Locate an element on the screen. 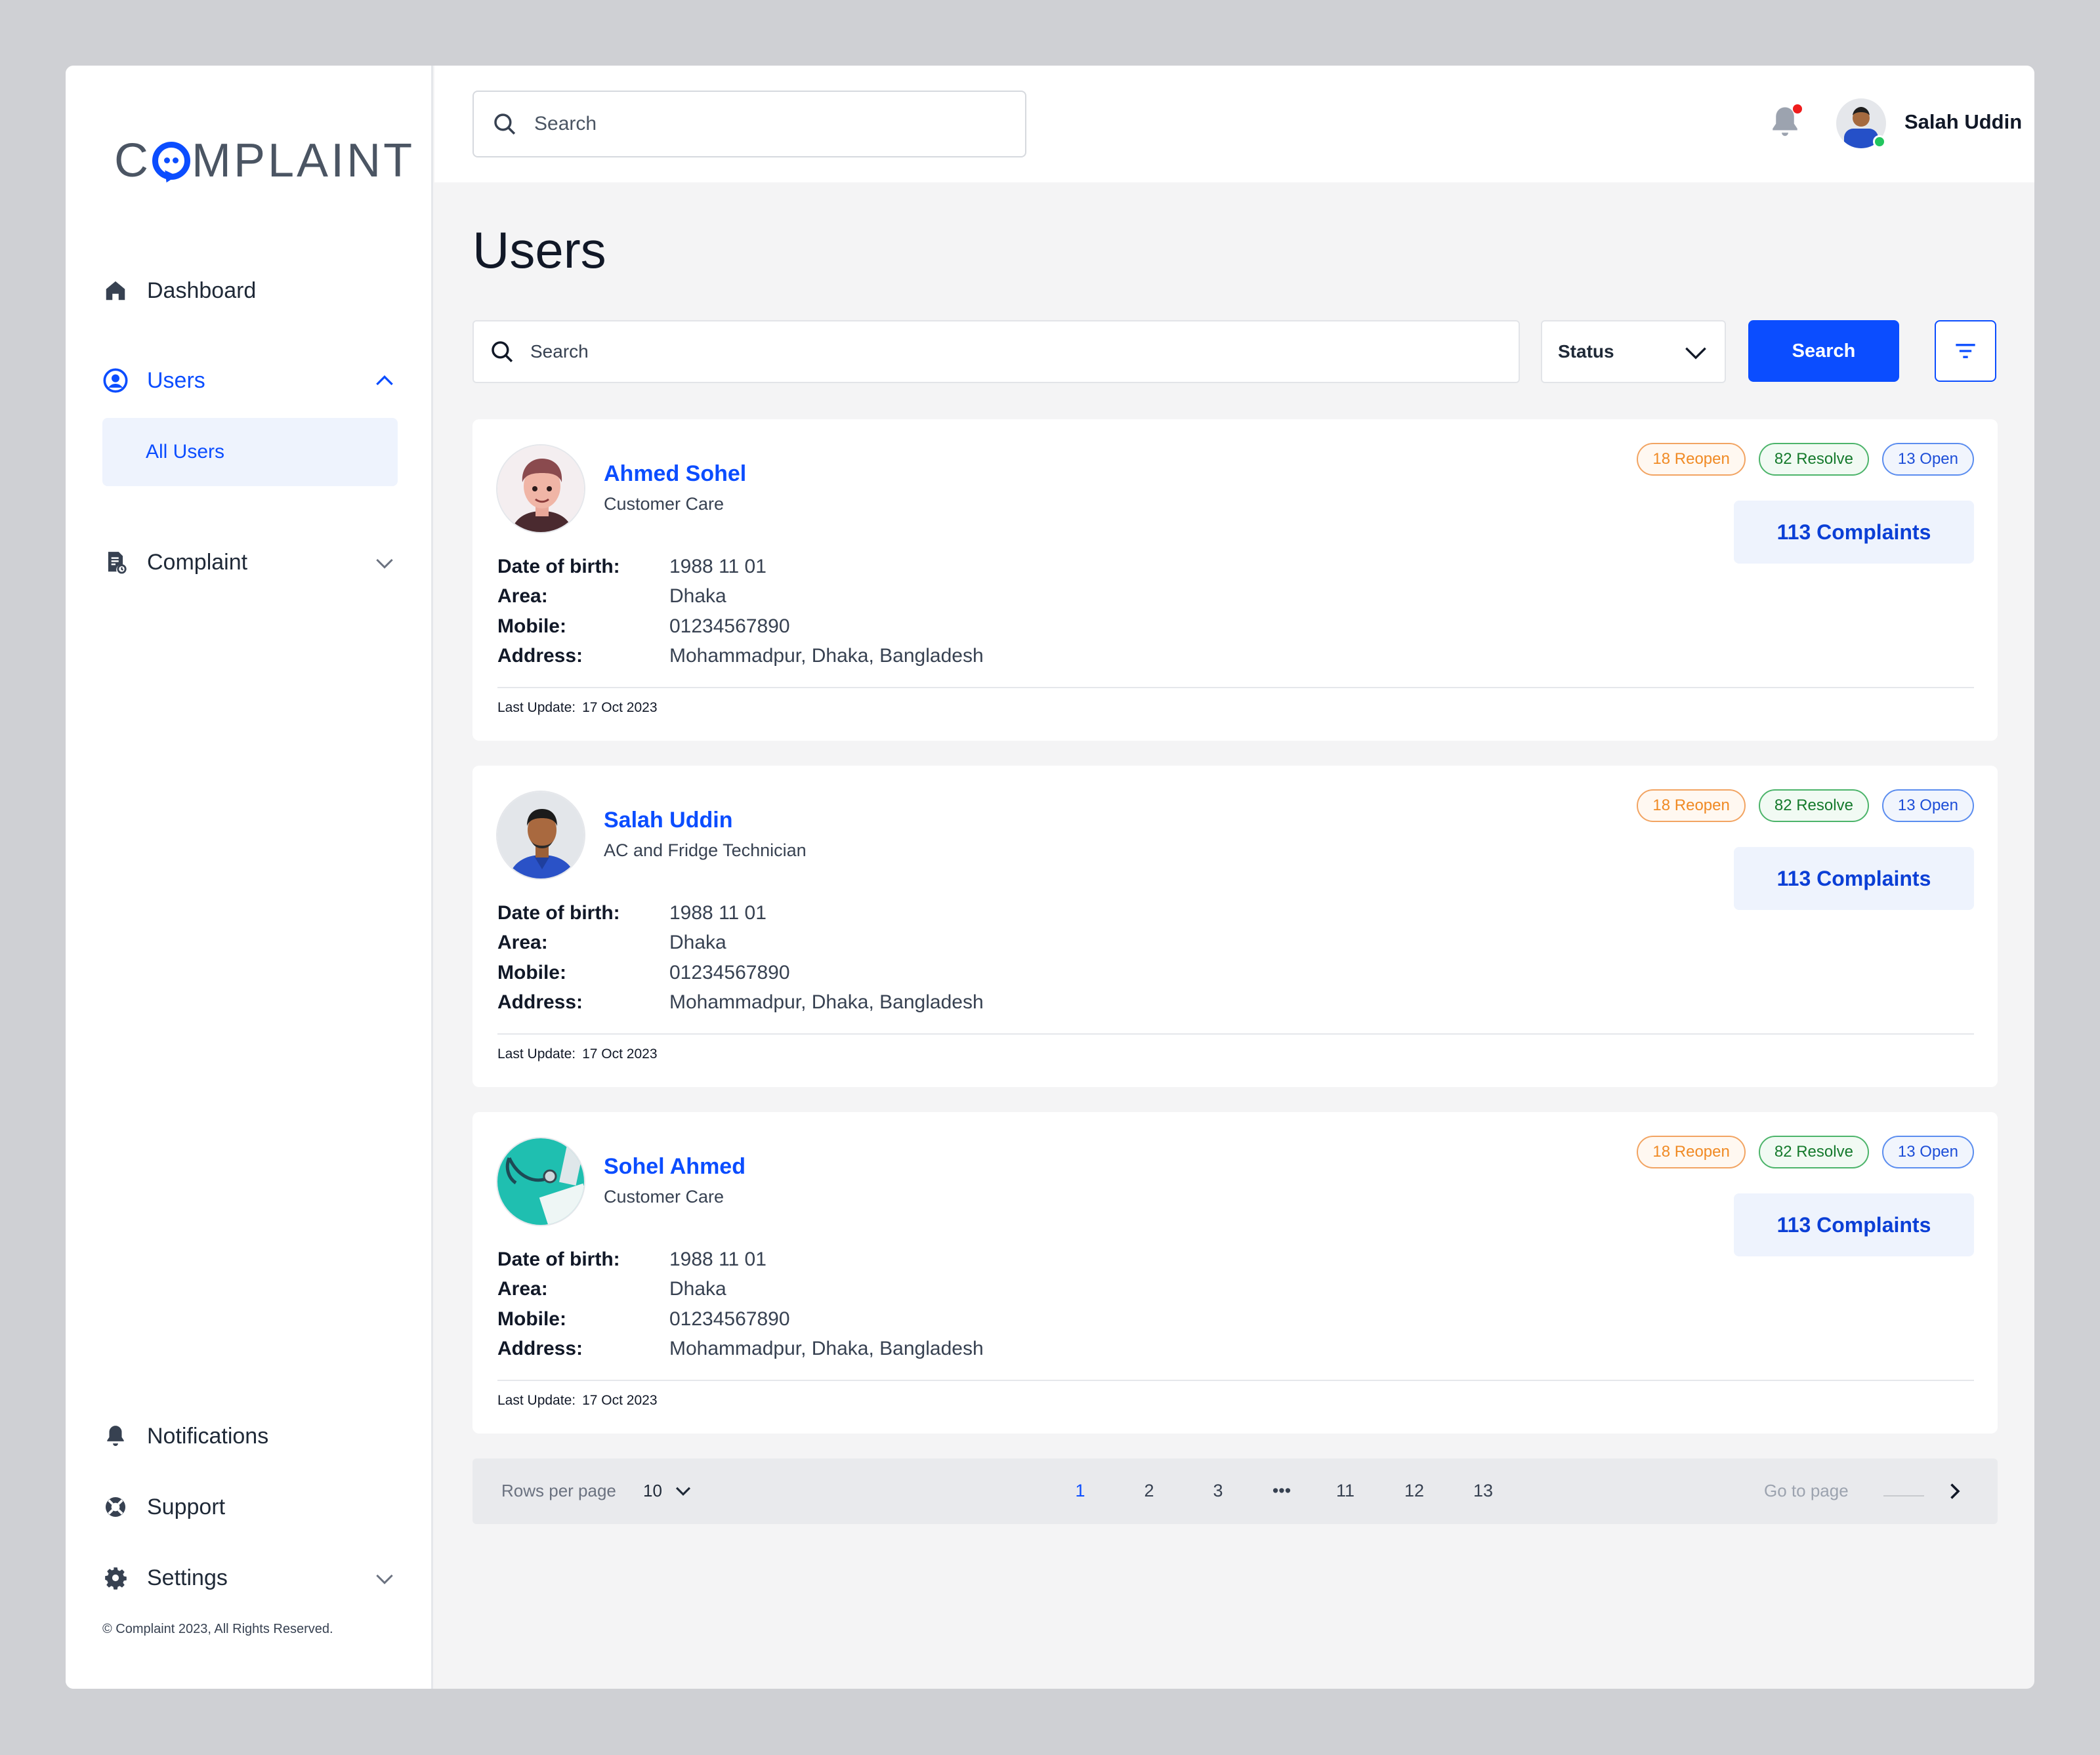 Image resolution: width=2100 pixels, height=1755 pixels. user-role: AC and Fridge Technician is located at coordinates (705, 850).